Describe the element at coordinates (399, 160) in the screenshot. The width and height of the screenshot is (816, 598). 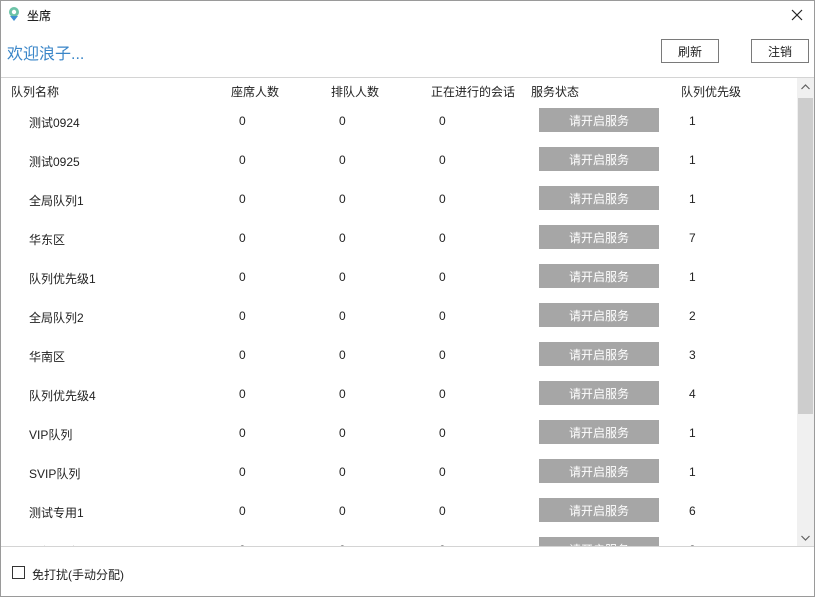
I see `table-row: 测试0925 0 0 0 1 请开启服务` at that location.